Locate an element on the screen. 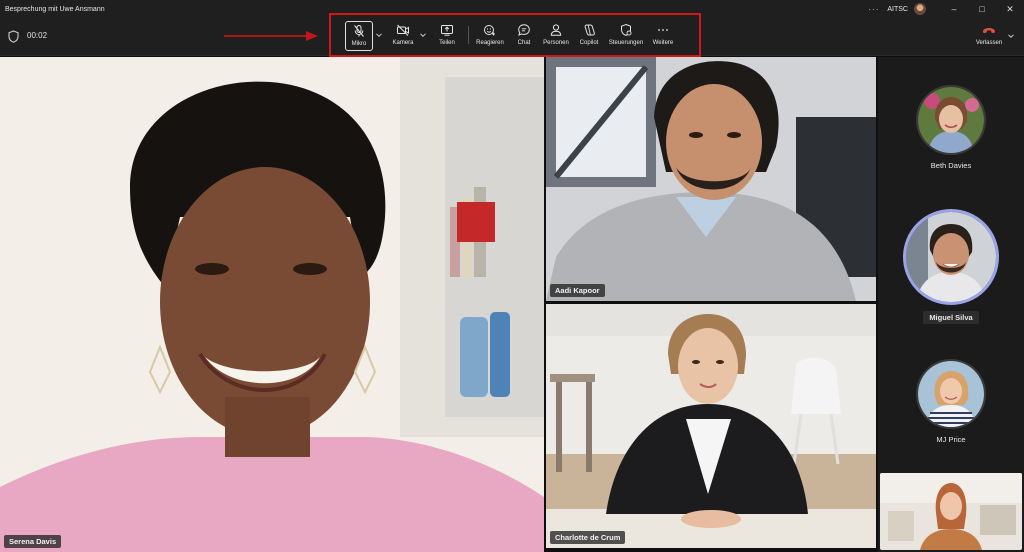  participant-video-charlotte is located at coordinates (711, 426).